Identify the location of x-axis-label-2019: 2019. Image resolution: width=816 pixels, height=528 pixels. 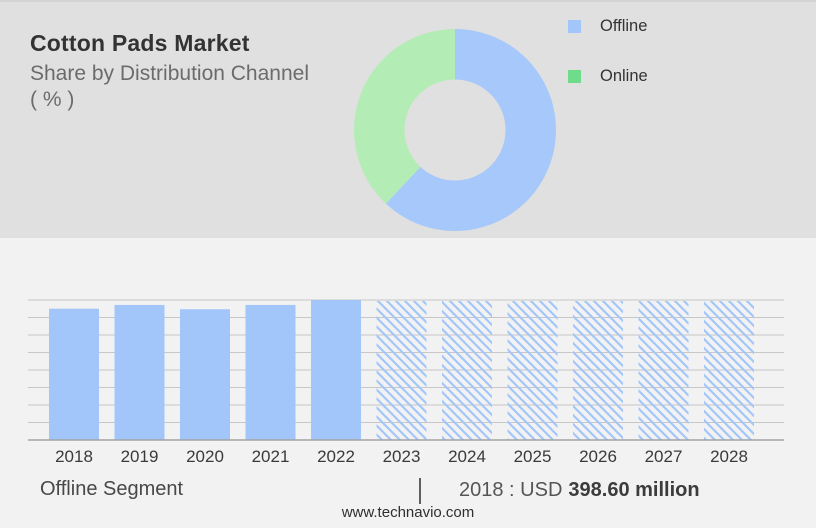
(140, 456).